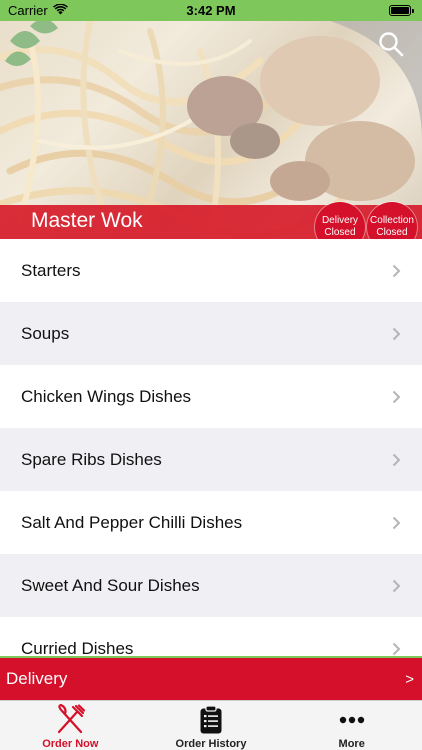 This screenshot has width=422, height=750. What do you see at coordinates (132, 522) in the screenshot?
I see `category-label: Salt And Pepper Chilli Dishes` at bounding box center [132, 522].